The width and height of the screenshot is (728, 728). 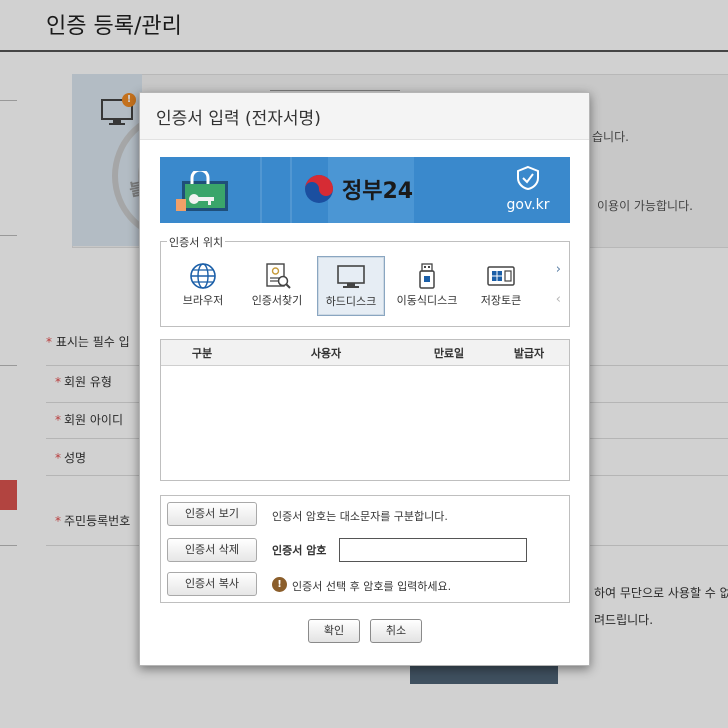 What do you see at coordinates (212, 584) in the screenshot?
I see `copy-certificate-button: 인증서 복사` at bounding box center [212, 584].